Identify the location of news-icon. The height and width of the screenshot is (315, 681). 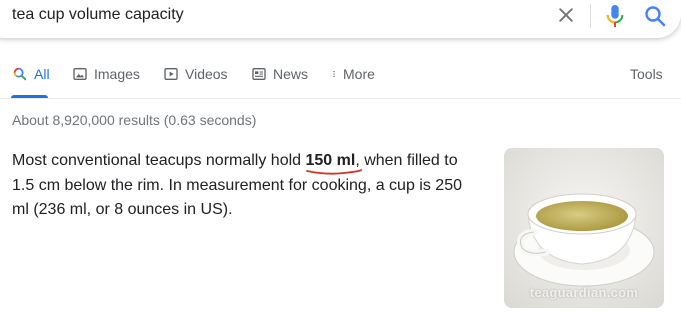
(259, 74).